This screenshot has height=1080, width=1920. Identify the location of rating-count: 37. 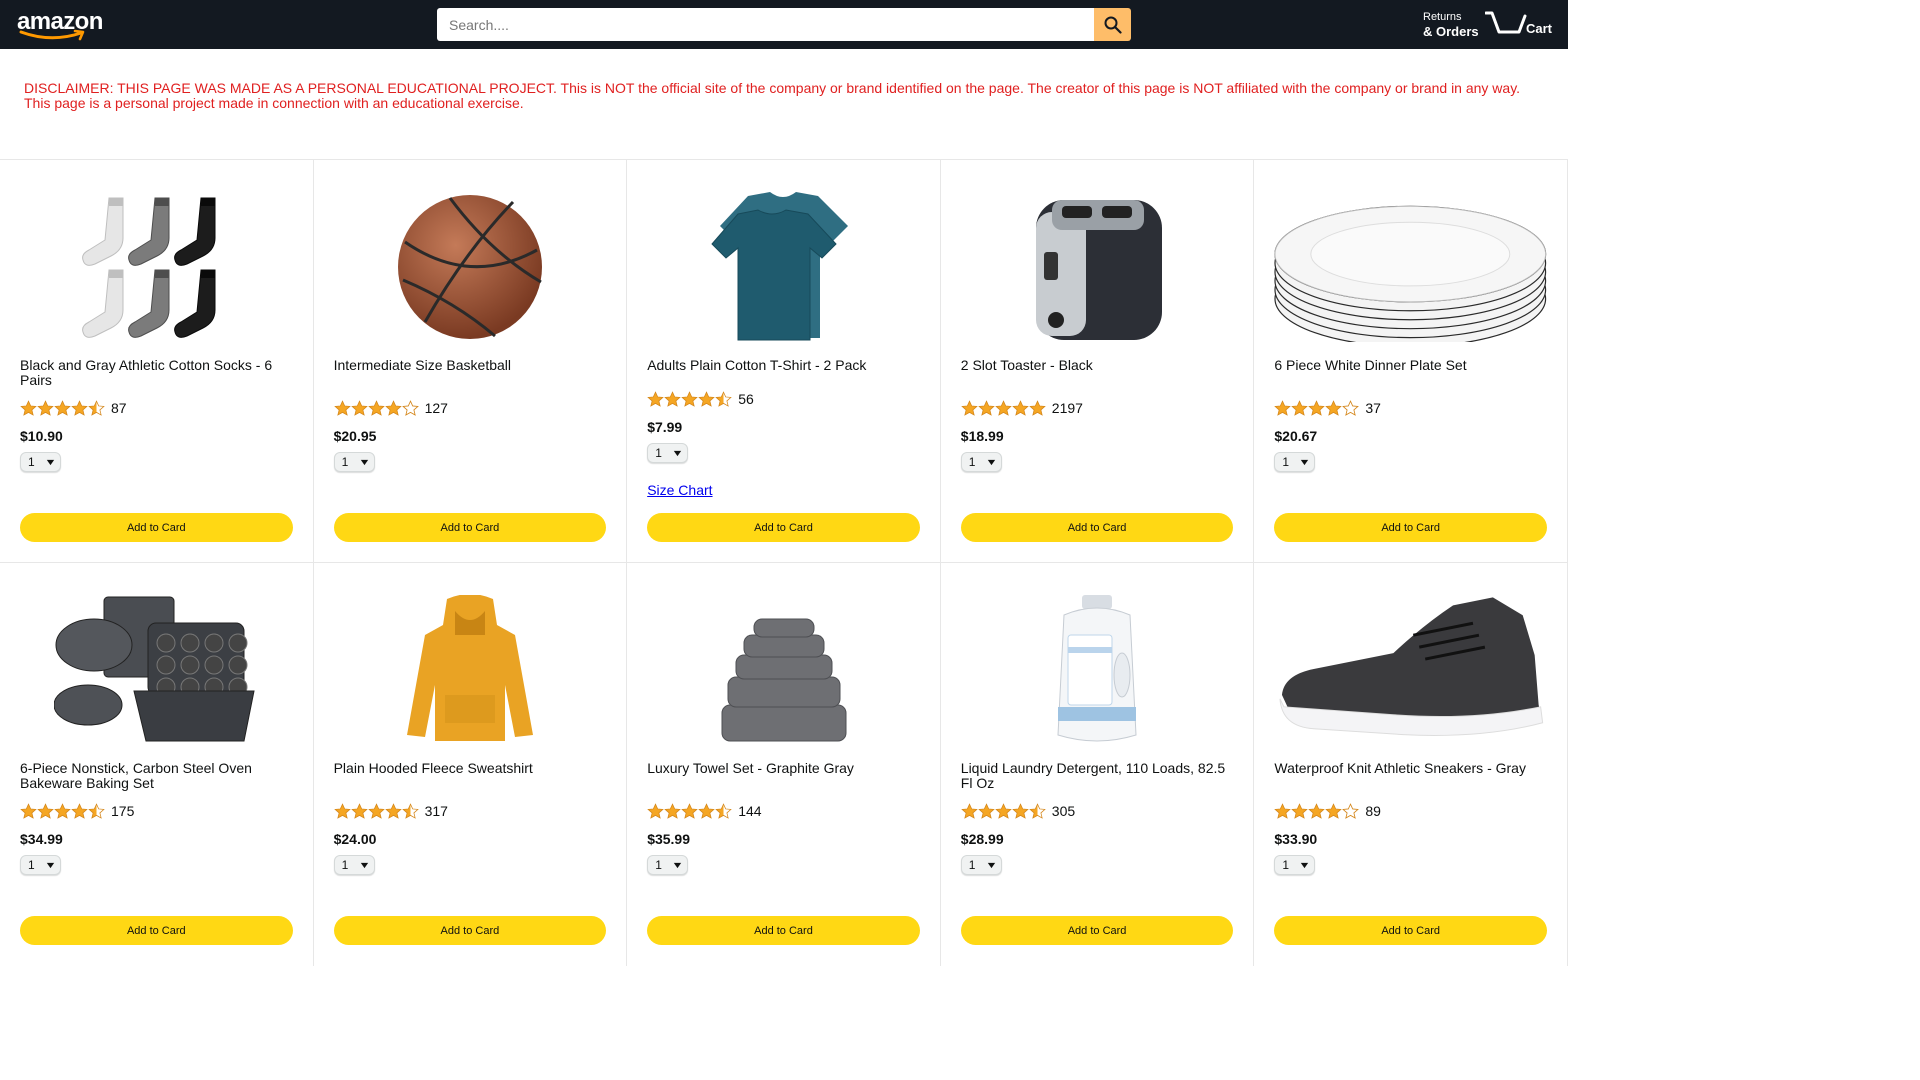
(1373, 408).